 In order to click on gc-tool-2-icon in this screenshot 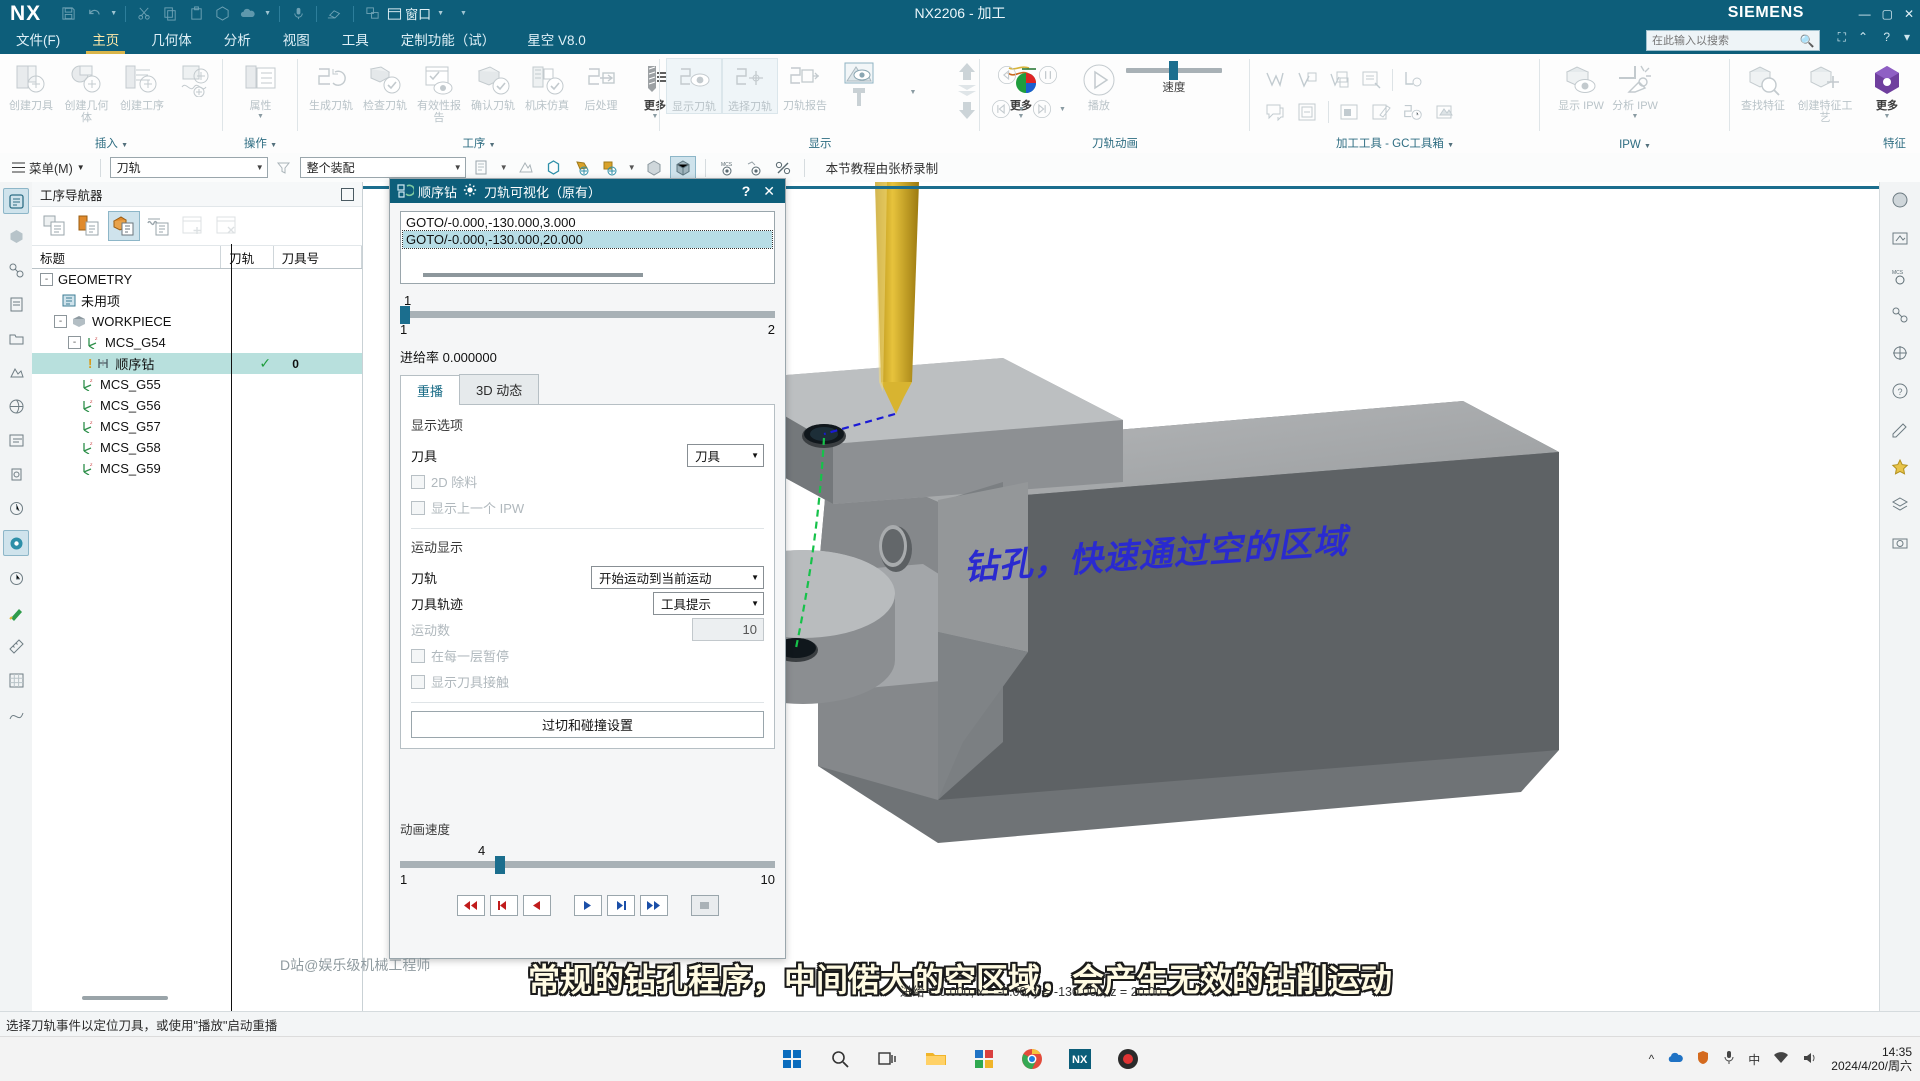, I will do `click(1307, 80)`.